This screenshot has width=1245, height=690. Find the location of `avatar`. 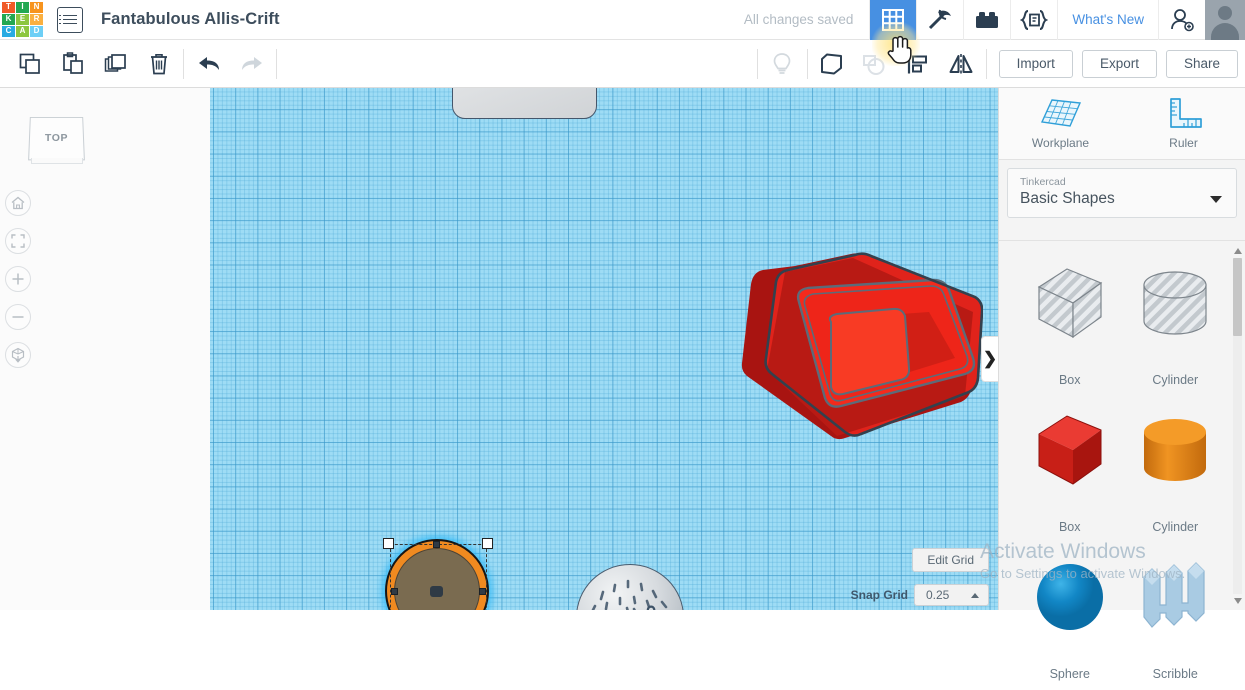

avatar is located at coordinates (1225, 20).